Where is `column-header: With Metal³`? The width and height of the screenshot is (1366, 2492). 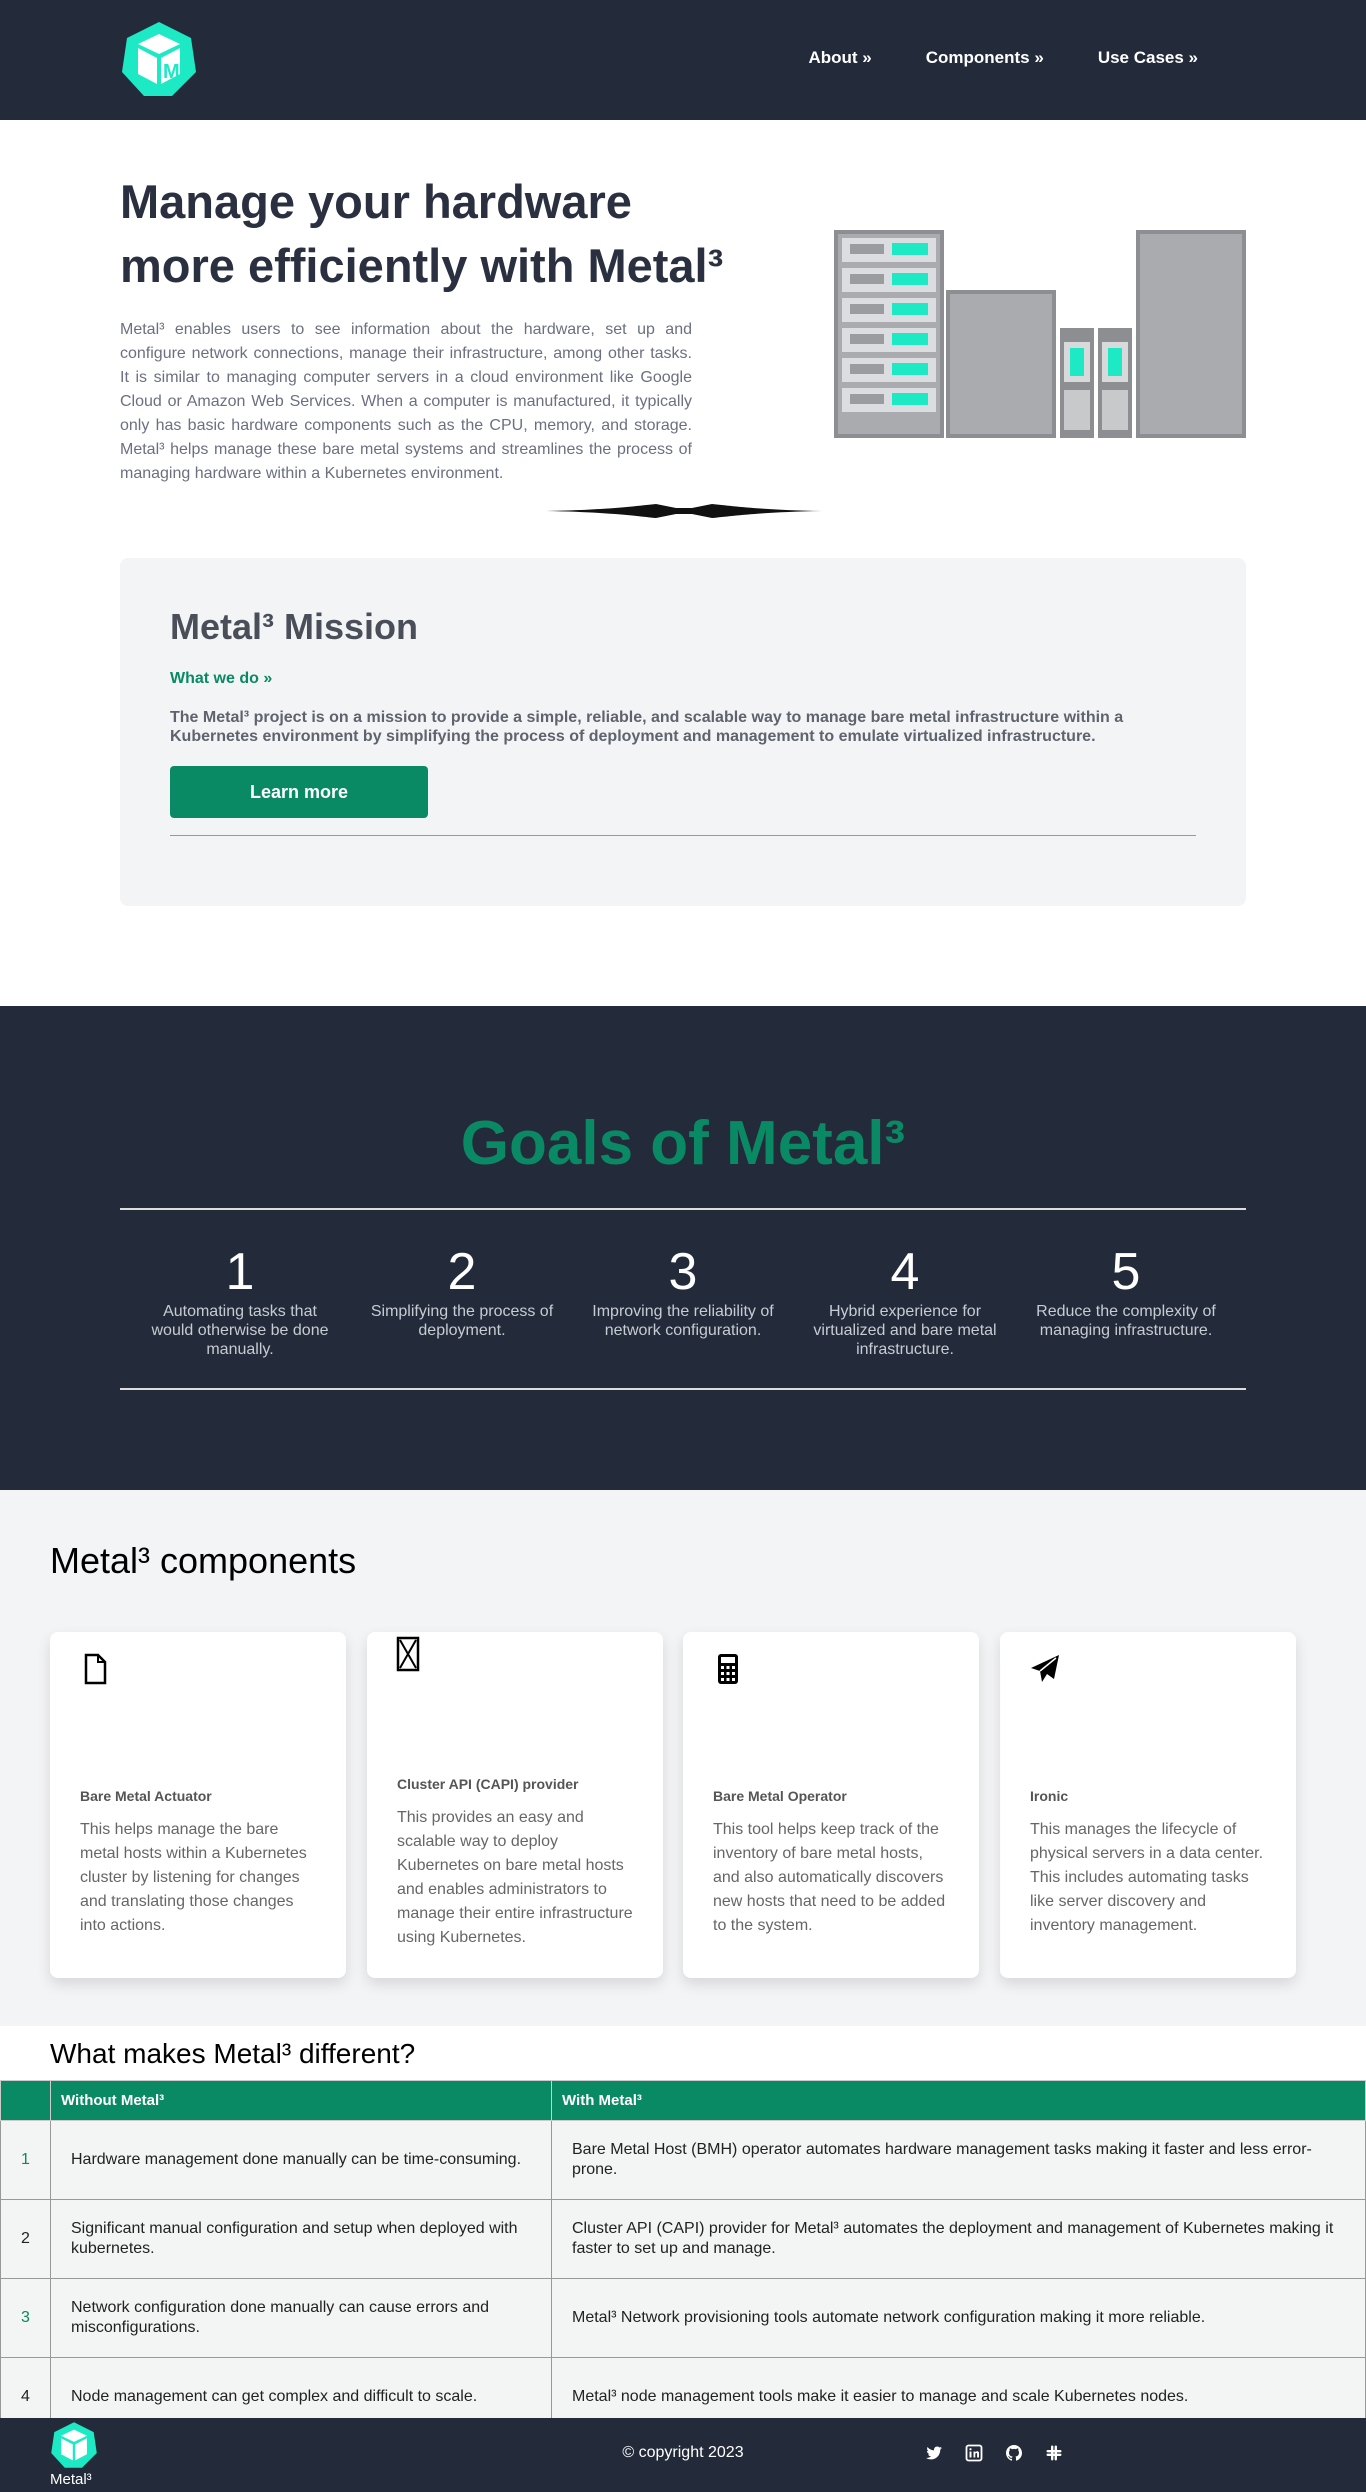
column-header: With Metal³ is located at coordinates (958, 2100).